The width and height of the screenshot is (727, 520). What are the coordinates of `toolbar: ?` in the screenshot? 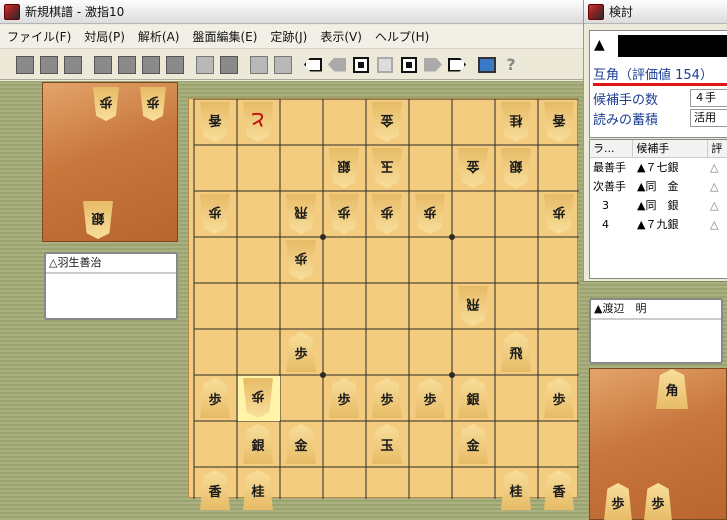 It's located at (291, 65).